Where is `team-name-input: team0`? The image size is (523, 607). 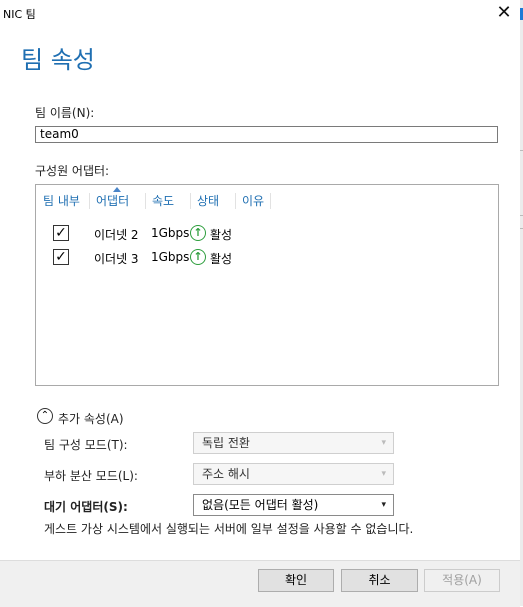
team-name-input: team0 is located at coordinates (266, 134).